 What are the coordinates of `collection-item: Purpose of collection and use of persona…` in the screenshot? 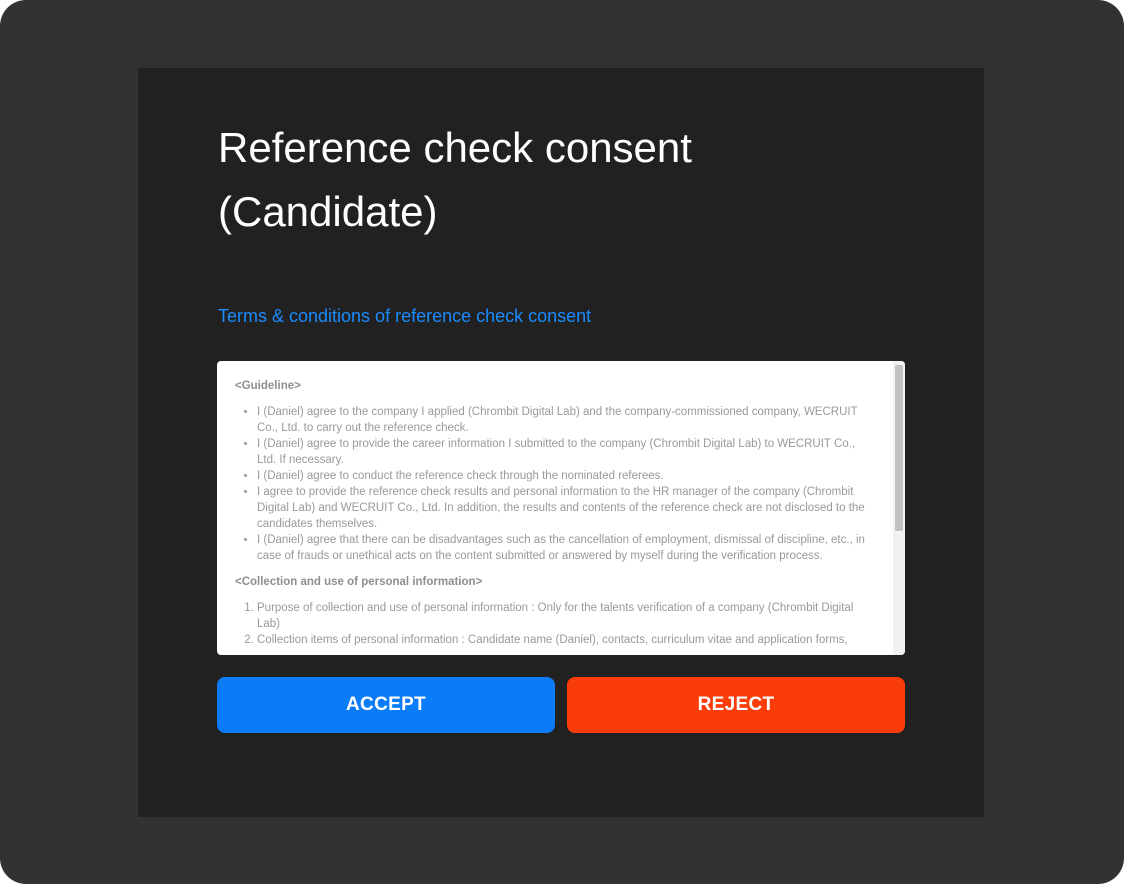 It's located at (566, 616).